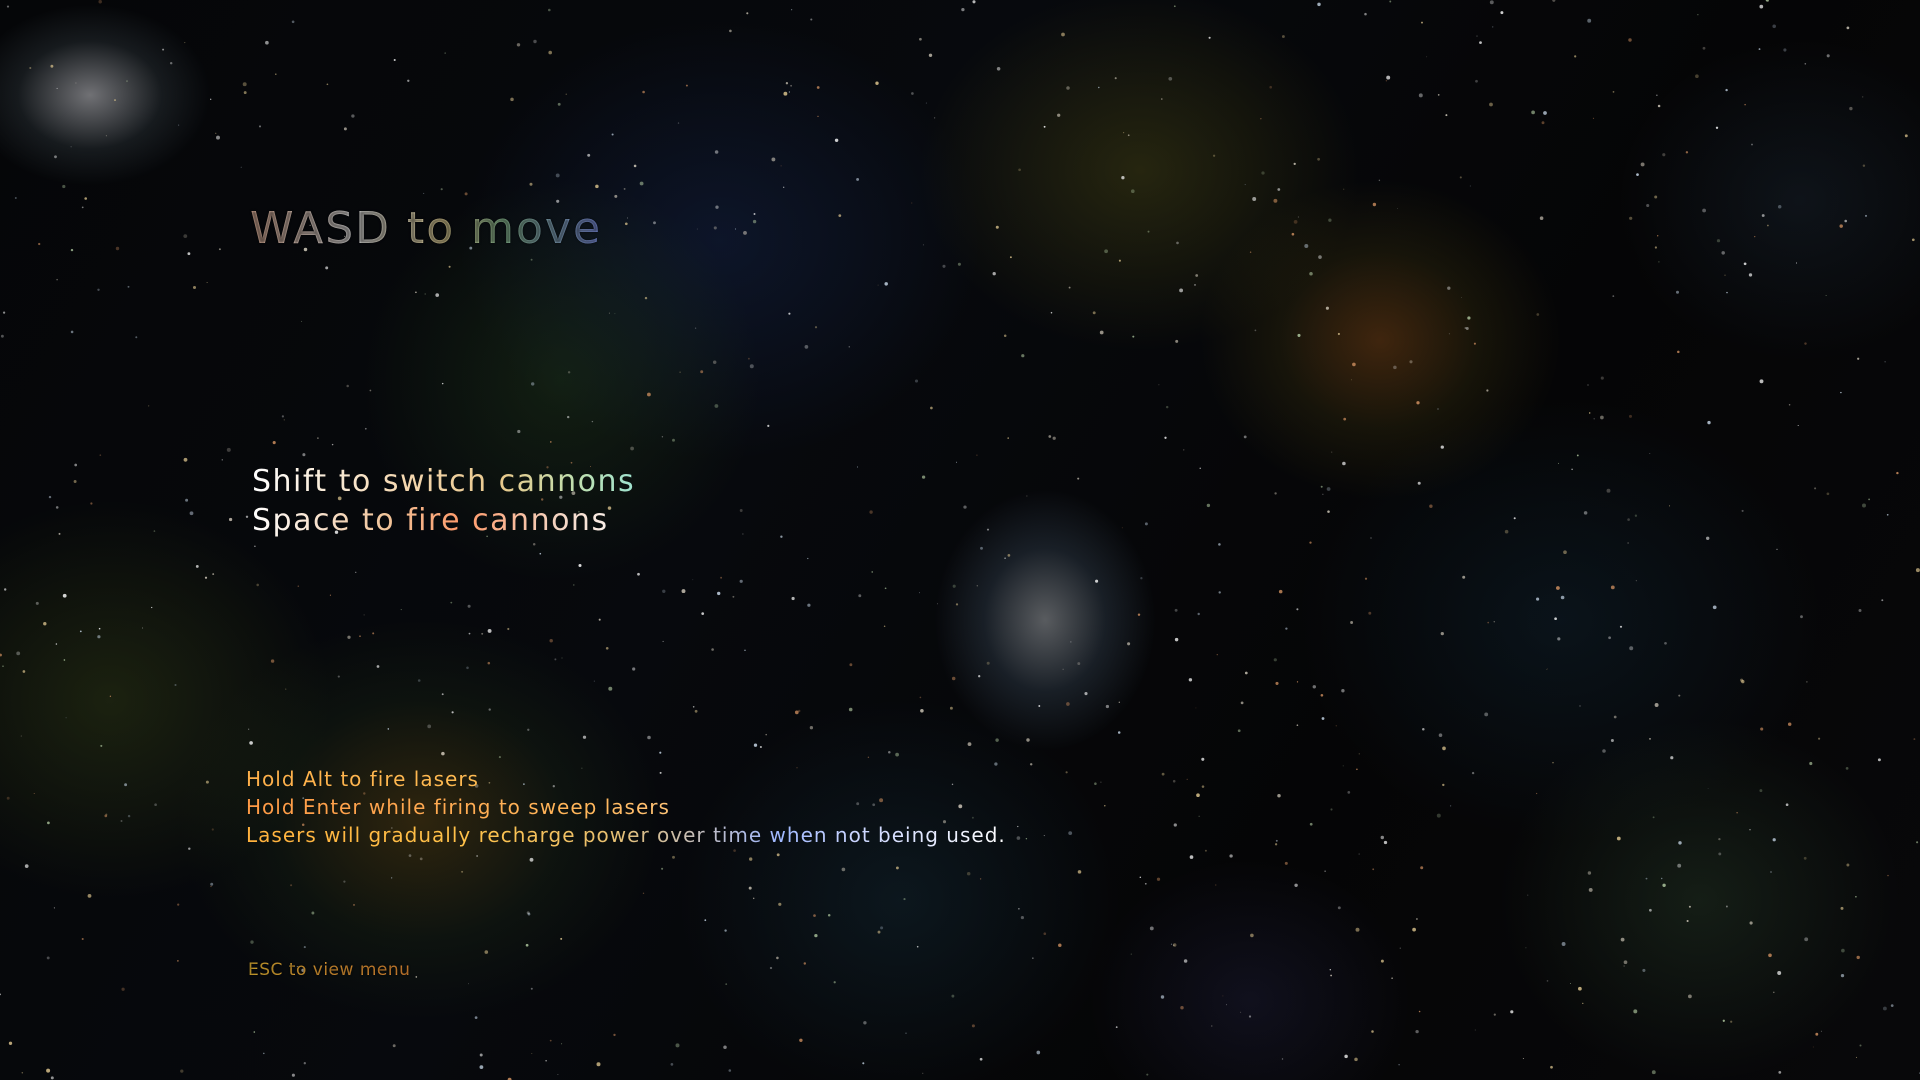  What do you see at coordinates (426, 228) in the screenshot?
I see `move-instruction: WASD to move` at bounding box center [426, 228].